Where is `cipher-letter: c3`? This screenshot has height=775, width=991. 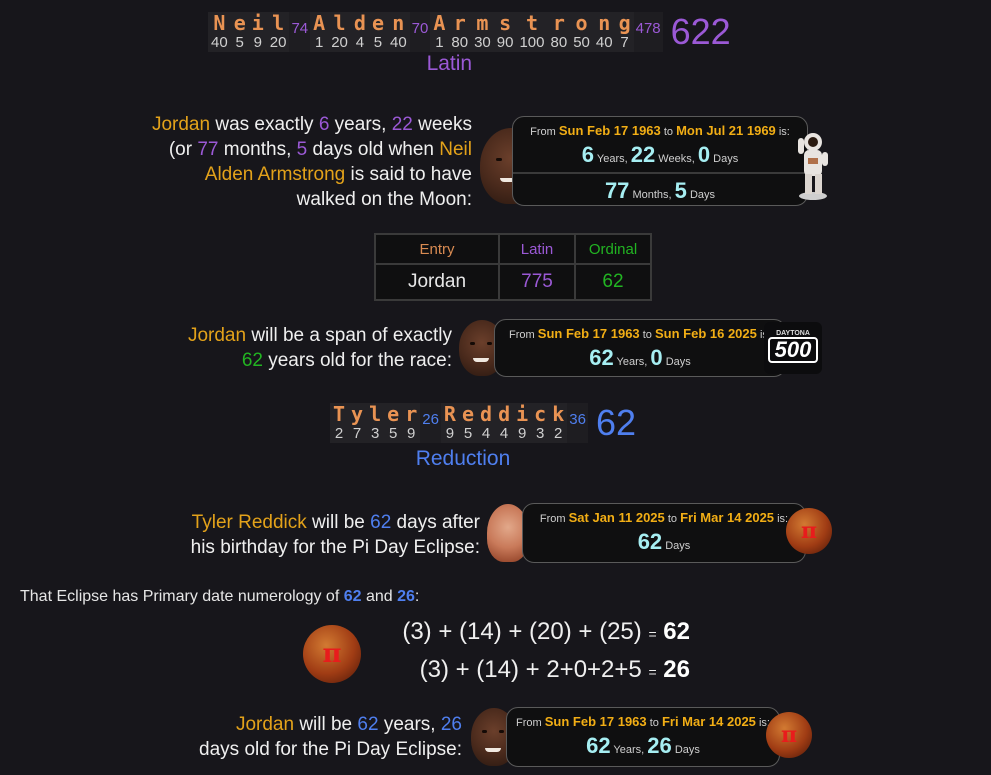 cipher-letter: c3 is located at coordinates (540, 423).